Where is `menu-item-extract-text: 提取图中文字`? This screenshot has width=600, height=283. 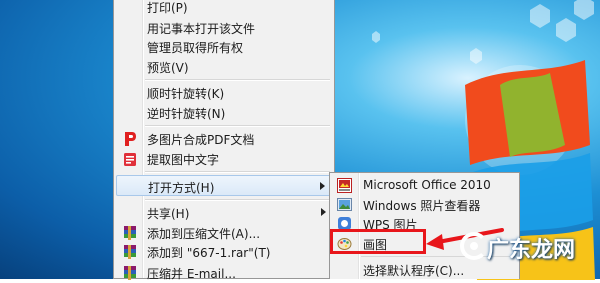
menu-item-extract-text: 提取图中文字 is located at coordinates (224, 158).